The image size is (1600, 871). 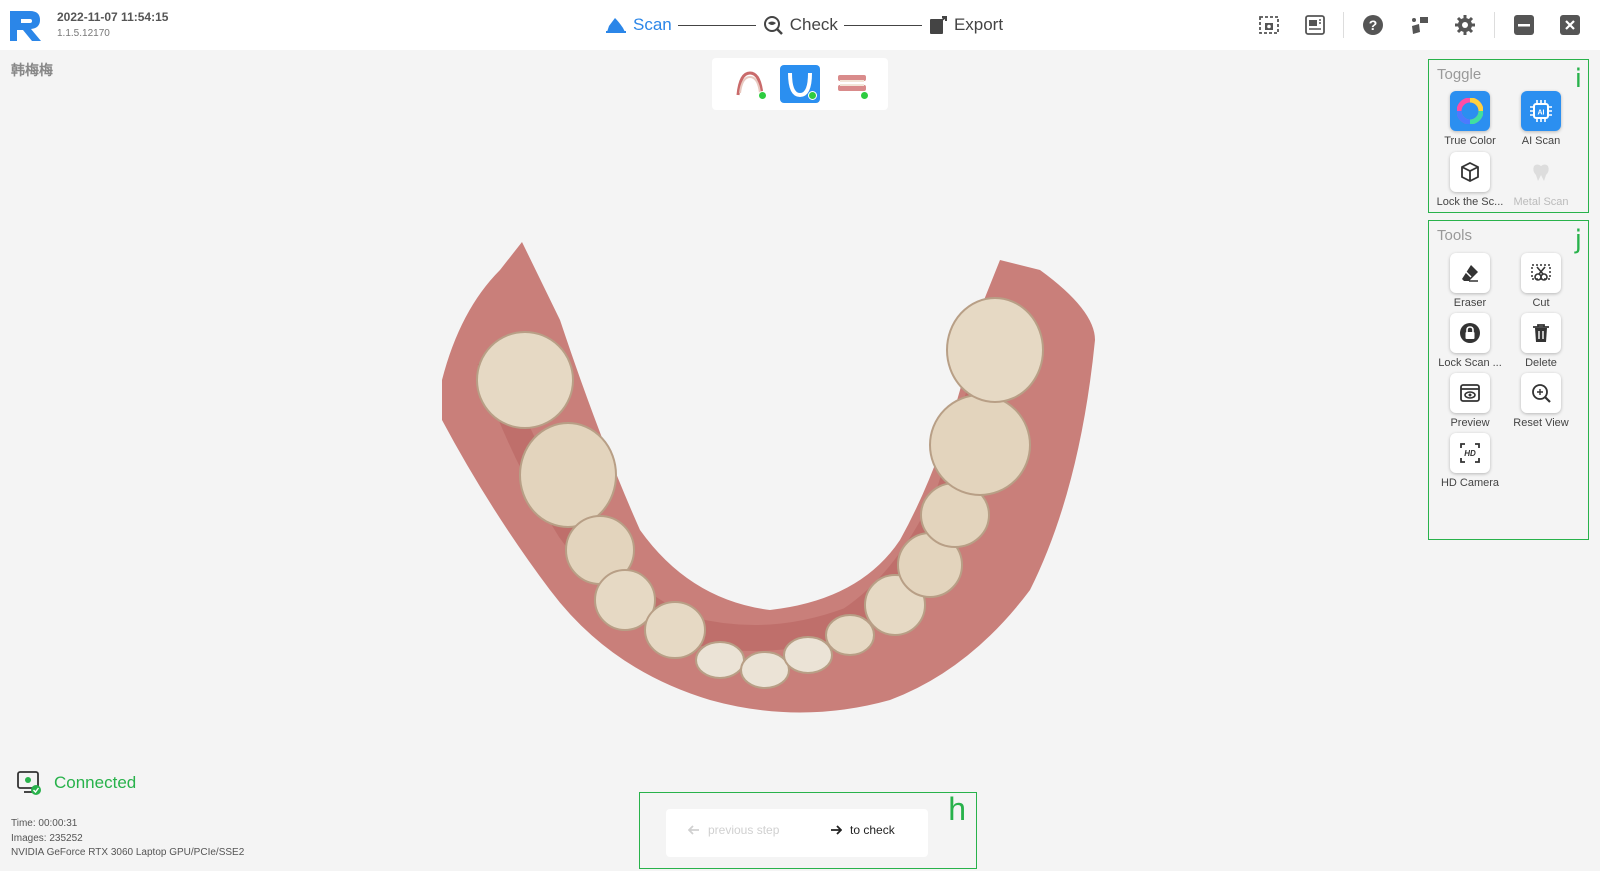 I want to click on trash-icon, so click(x=1541, y=333).